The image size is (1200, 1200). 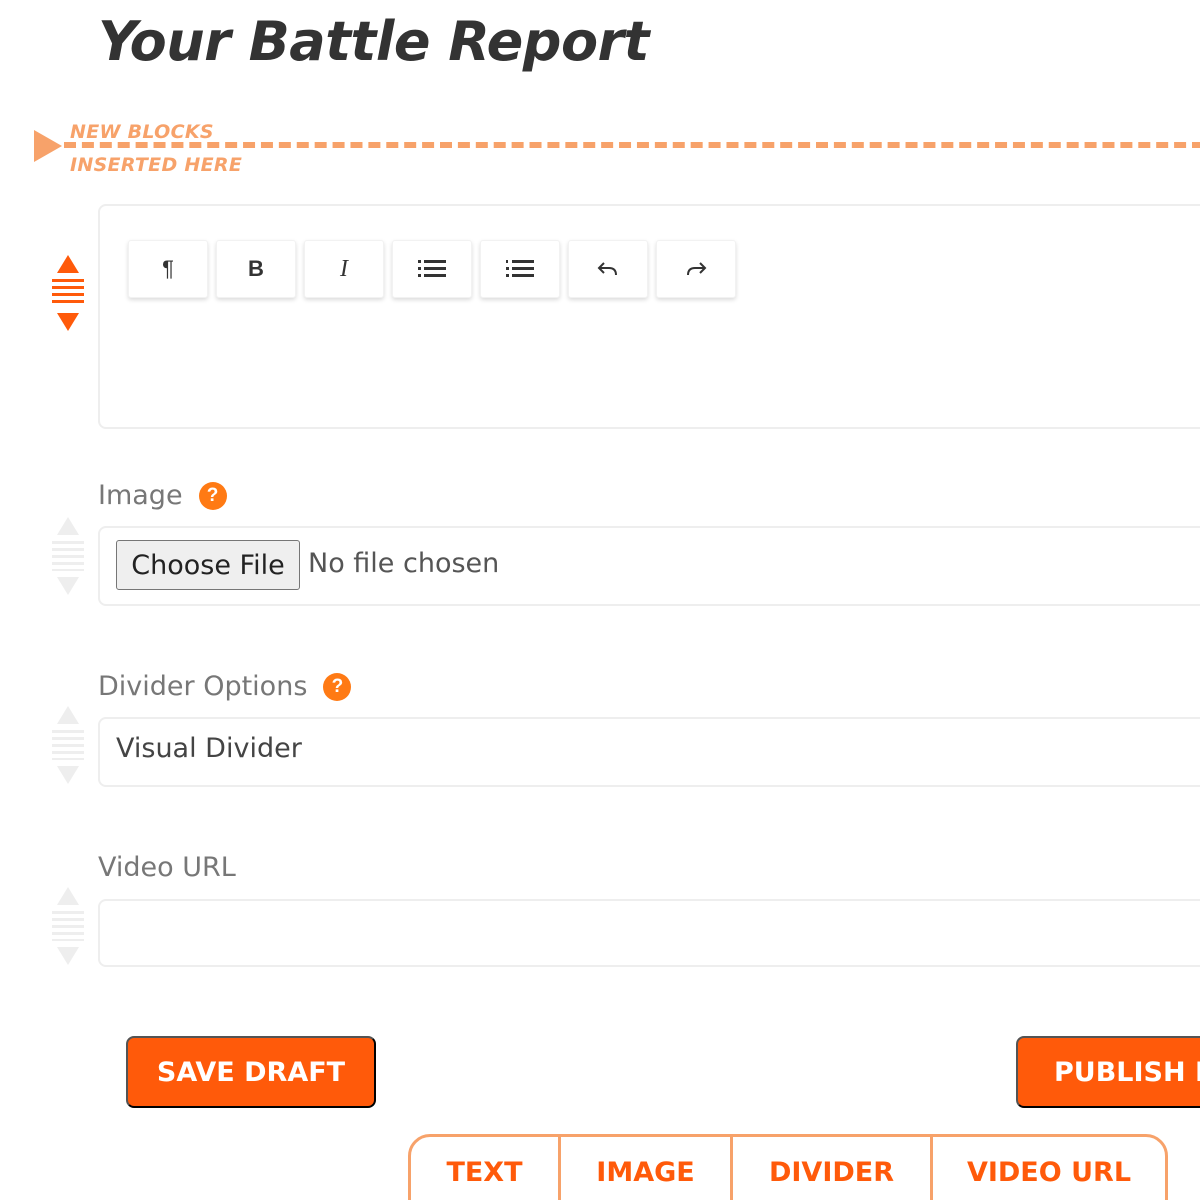 I want to click on add-divider-block-tab: DIVIDER, so click(x=833, y=1168).